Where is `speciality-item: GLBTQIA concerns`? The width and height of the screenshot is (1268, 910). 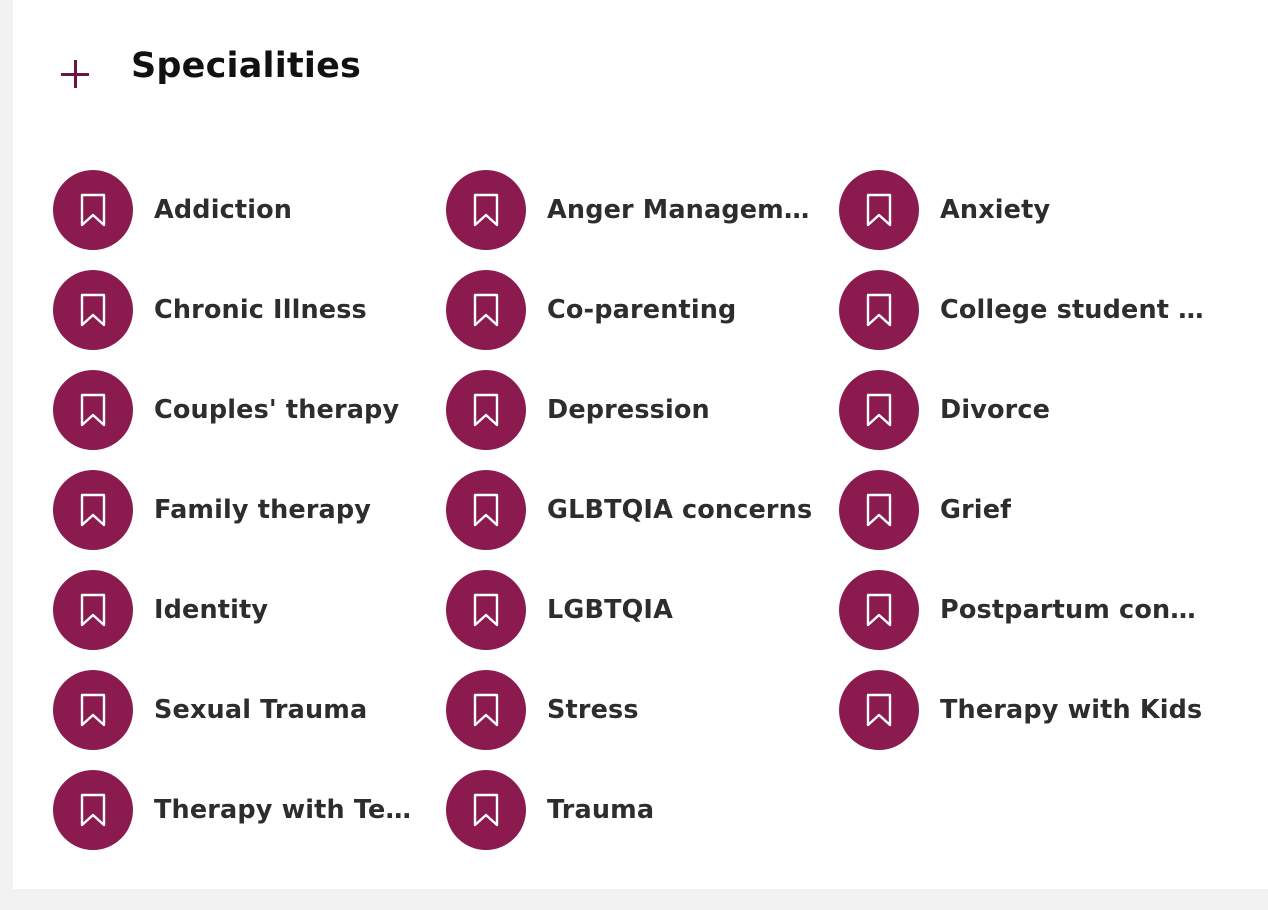
speciality-item: GLBTQIA concerns is located at coordinates (629, 510).